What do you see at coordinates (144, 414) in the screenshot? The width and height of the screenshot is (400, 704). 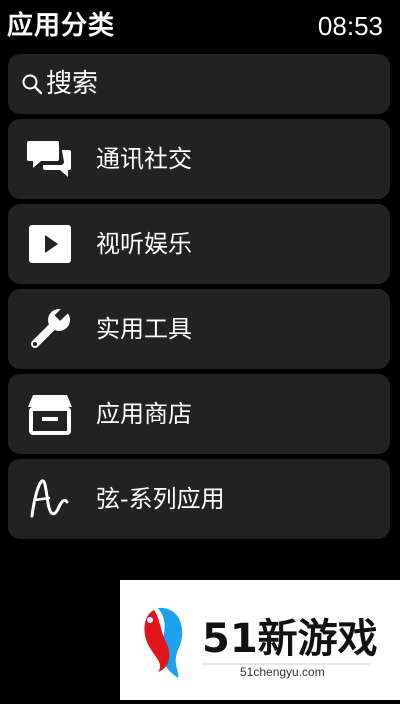 I see `category-label: 应用商店` at bounding box center [144, 414].